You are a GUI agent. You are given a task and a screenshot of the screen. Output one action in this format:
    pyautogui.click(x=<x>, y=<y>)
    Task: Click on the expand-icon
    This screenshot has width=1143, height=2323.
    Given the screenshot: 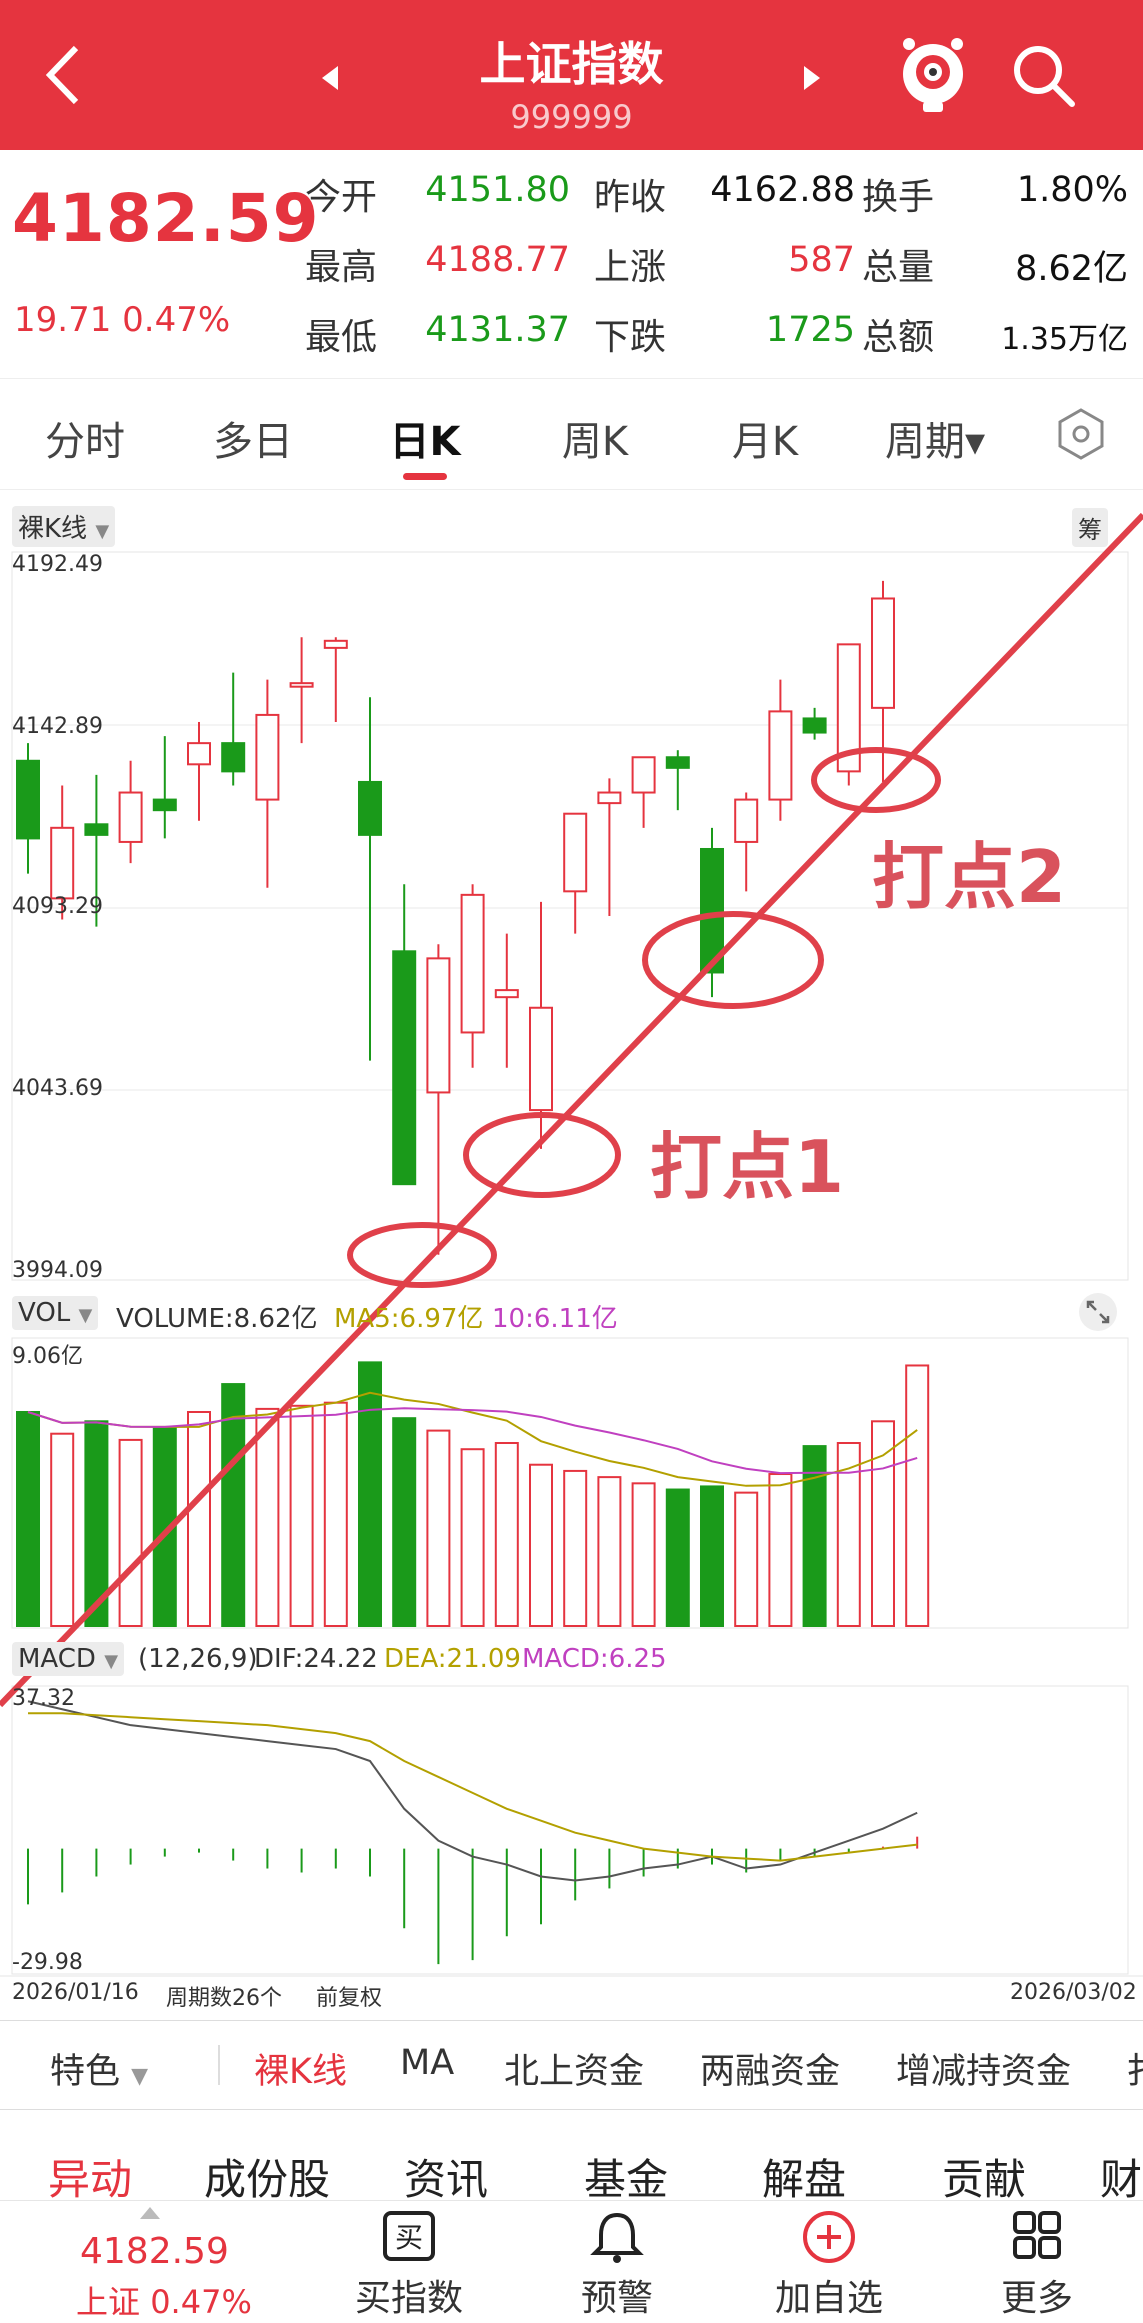 What is the action you would take?
    pyautogui.click(x=1098, y=1312)
    